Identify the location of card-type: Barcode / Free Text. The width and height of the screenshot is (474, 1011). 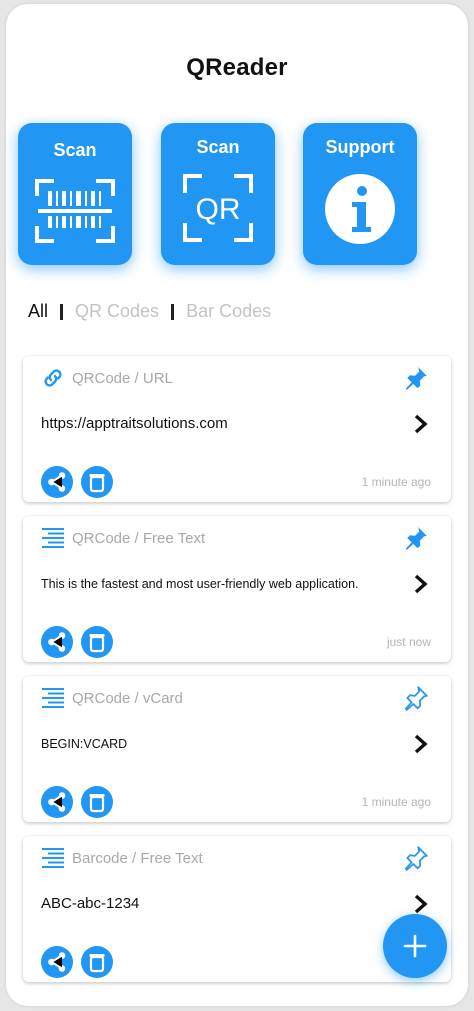
(137, 858).